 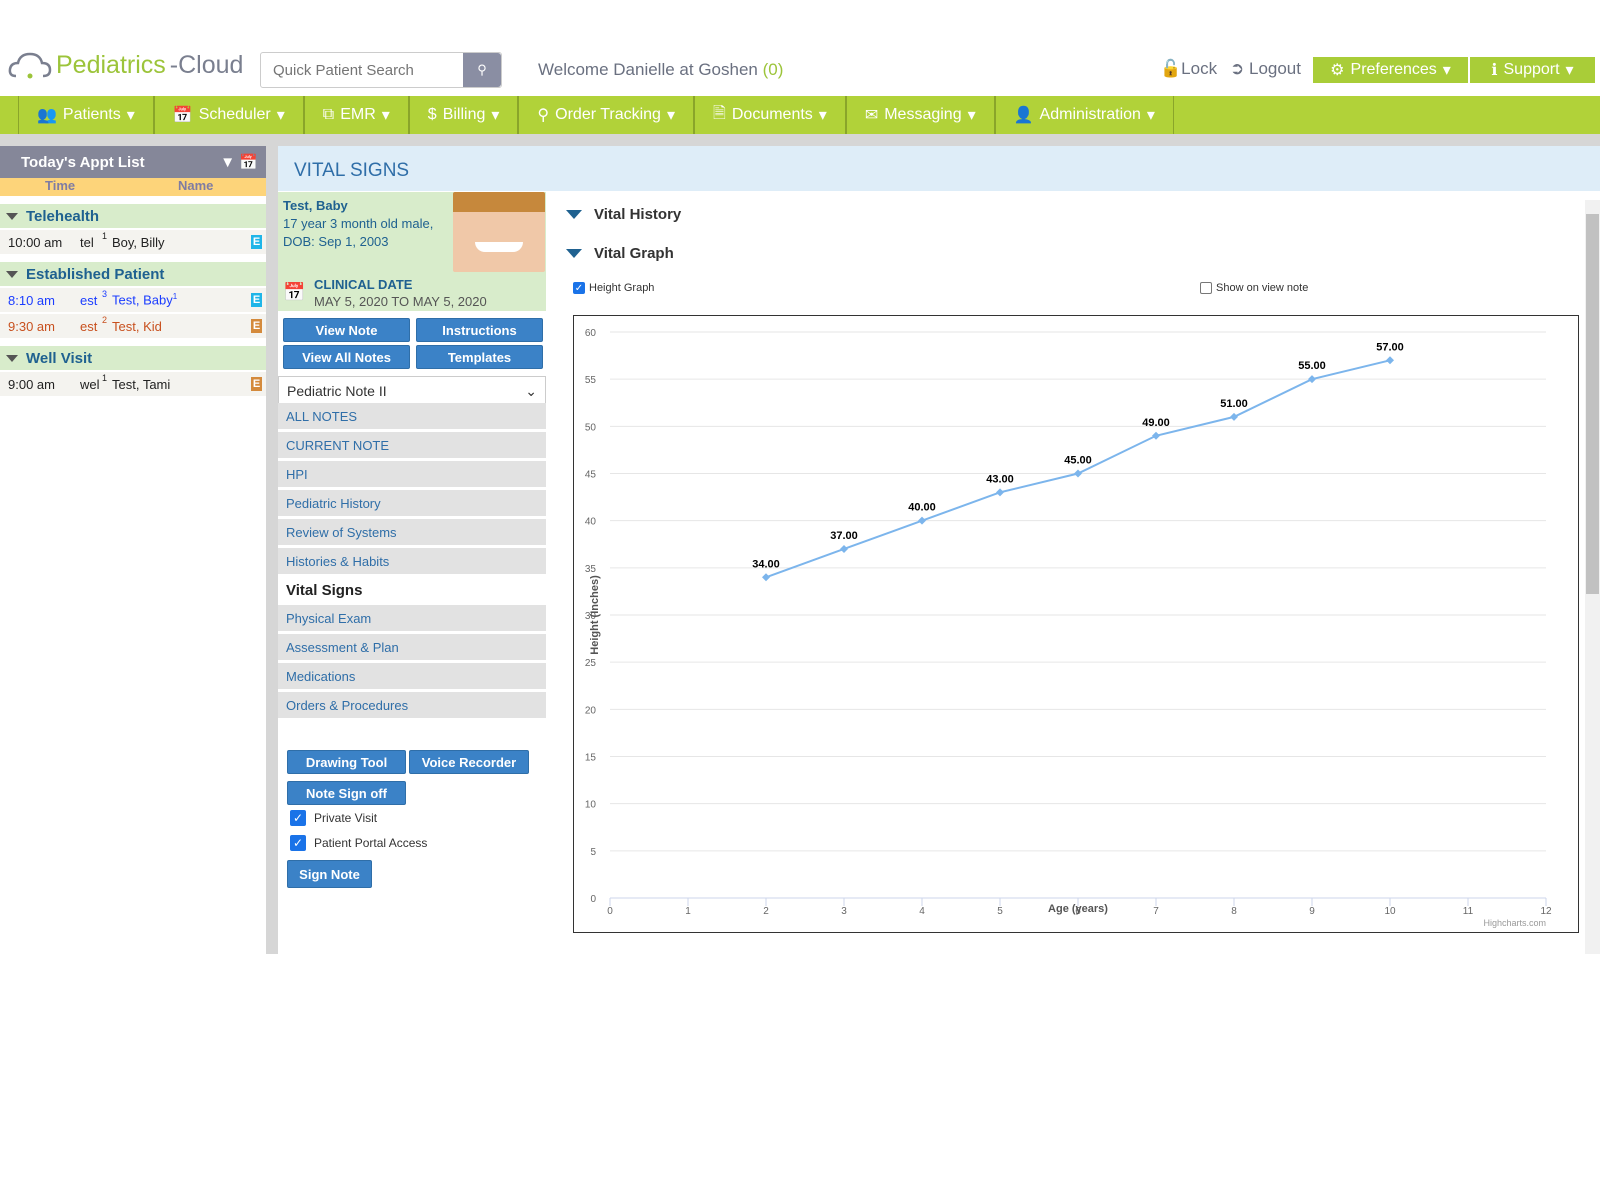 I want to click on x-axis-title: Age (years), so click(x=1078, y=909).